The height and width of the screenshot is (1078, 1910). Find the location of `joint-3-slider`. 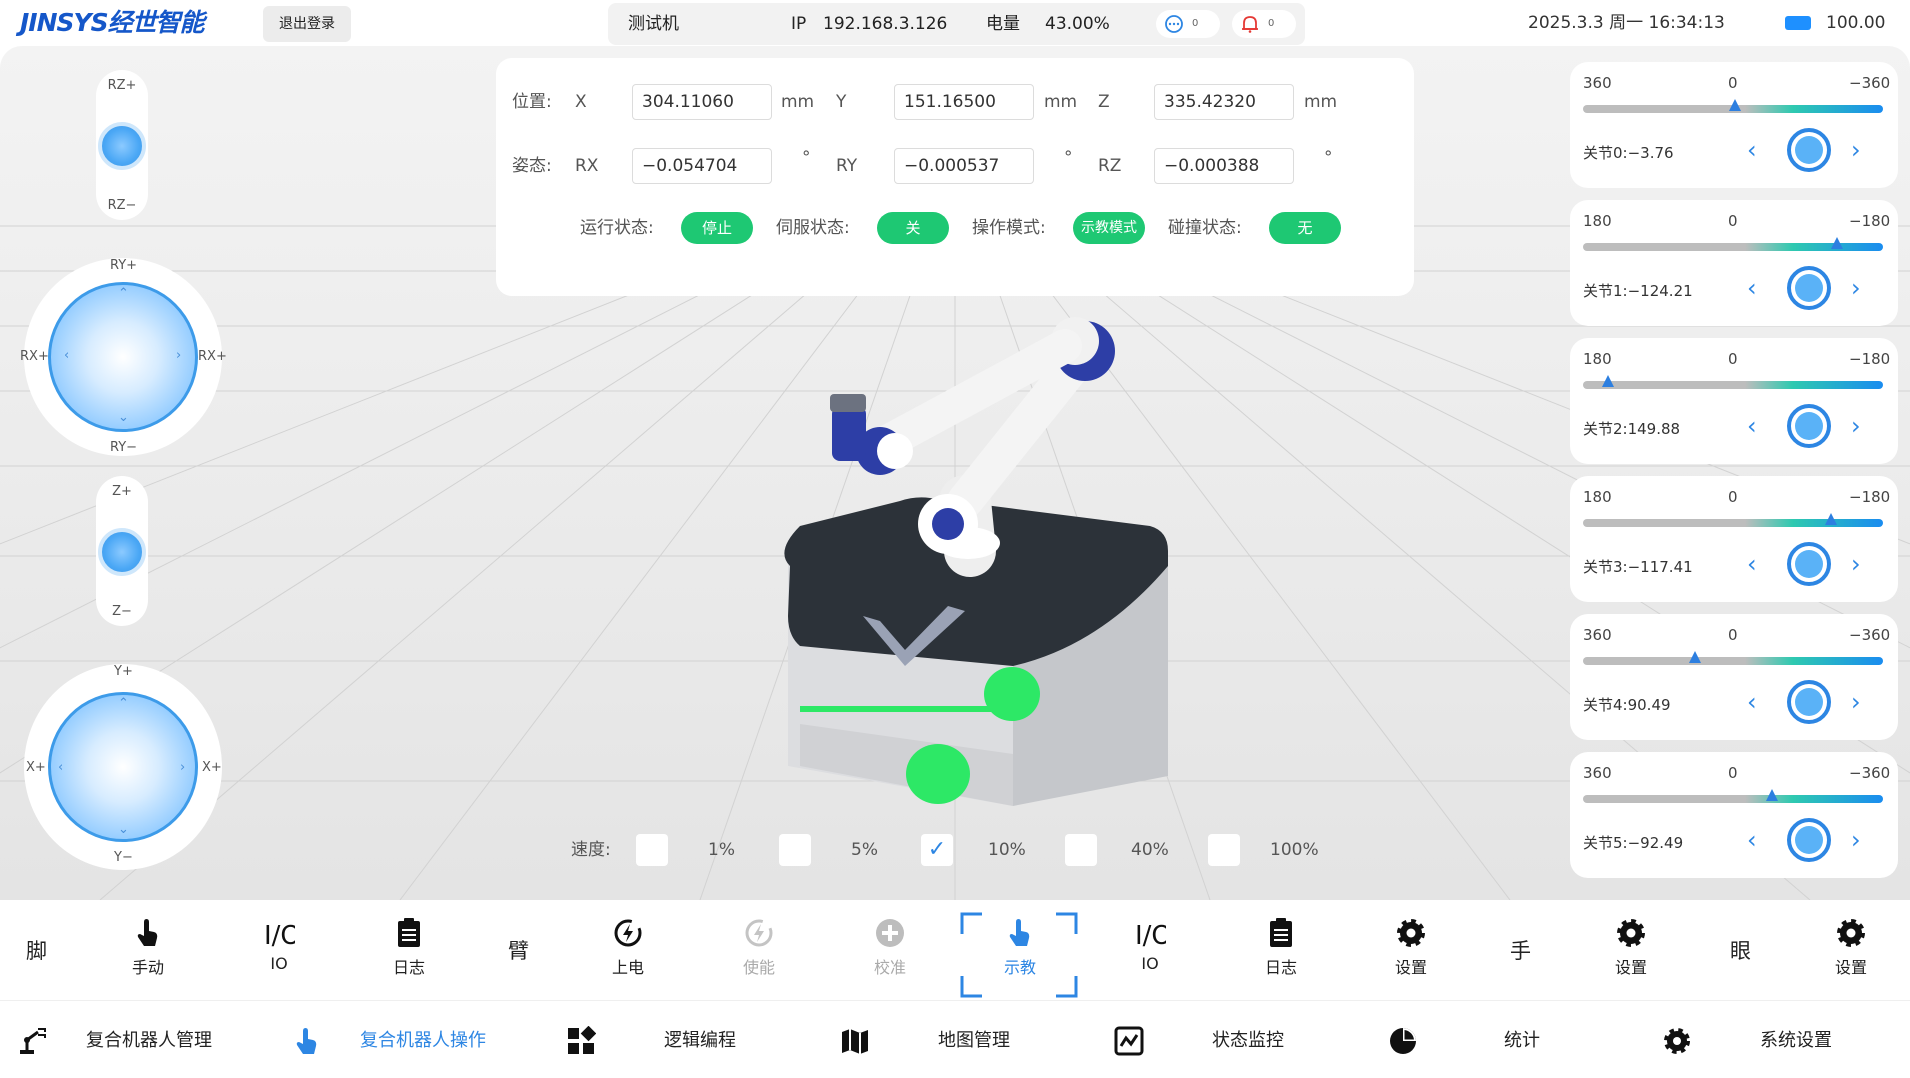

joint-3-slider is located at coordinates (1733, 520).